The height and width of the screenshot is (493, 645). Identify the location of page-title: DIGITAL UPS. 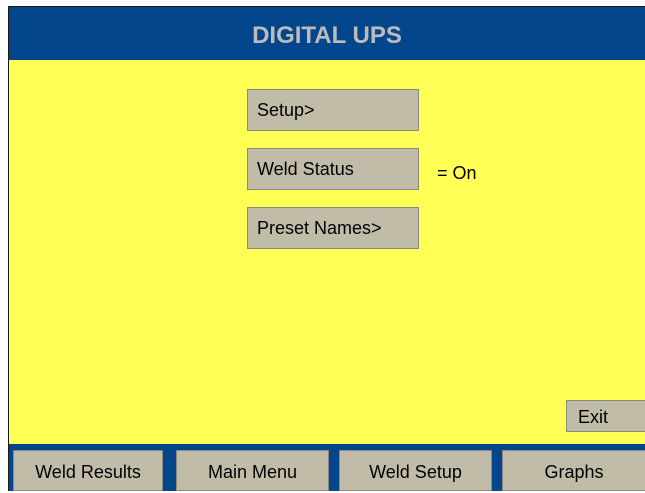
(327, 35).